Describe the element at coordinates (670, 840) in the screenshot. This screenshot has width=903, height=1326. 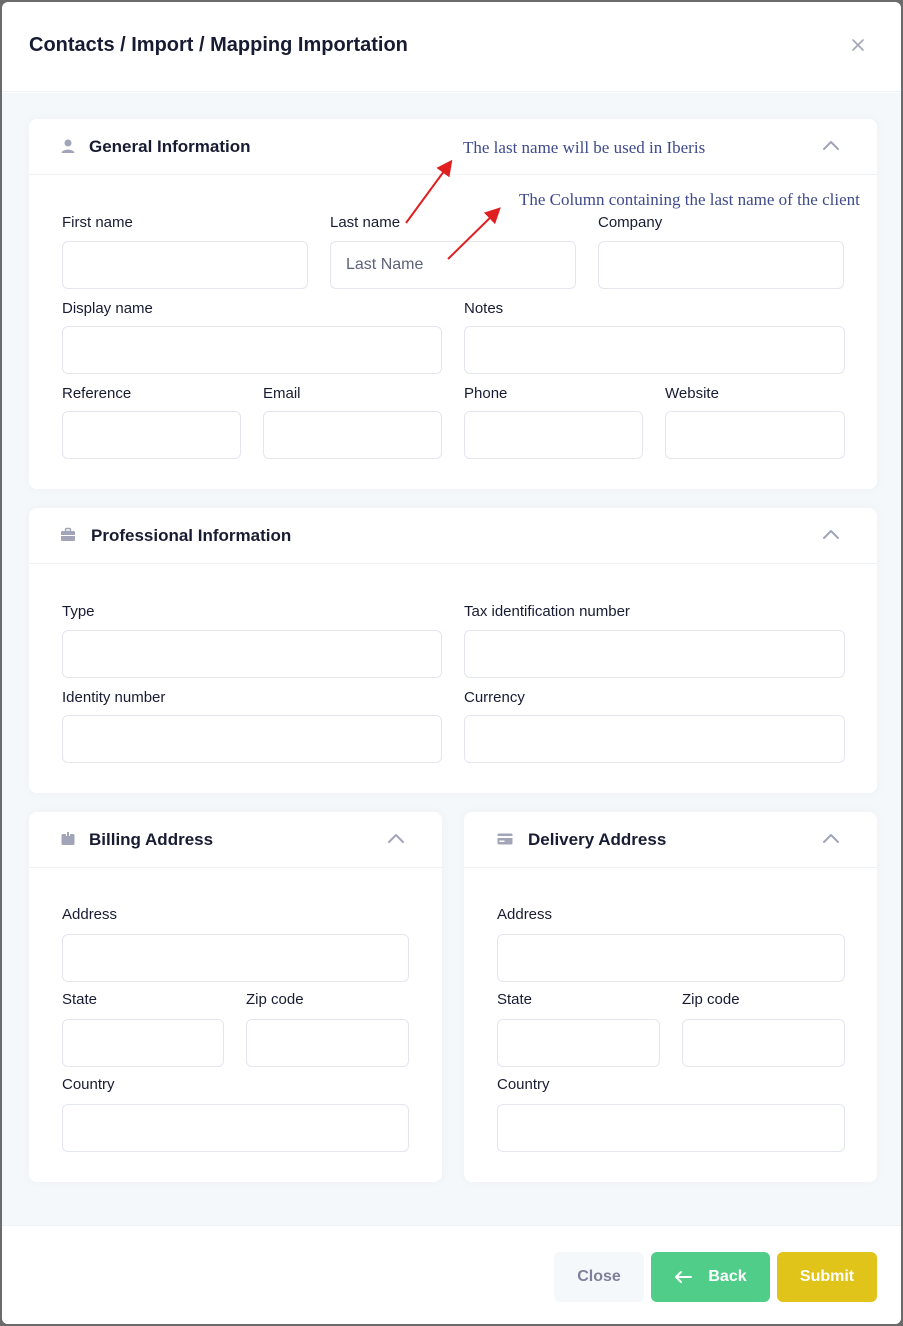
I see `delivery-address-header: Delivery Address` at that location.